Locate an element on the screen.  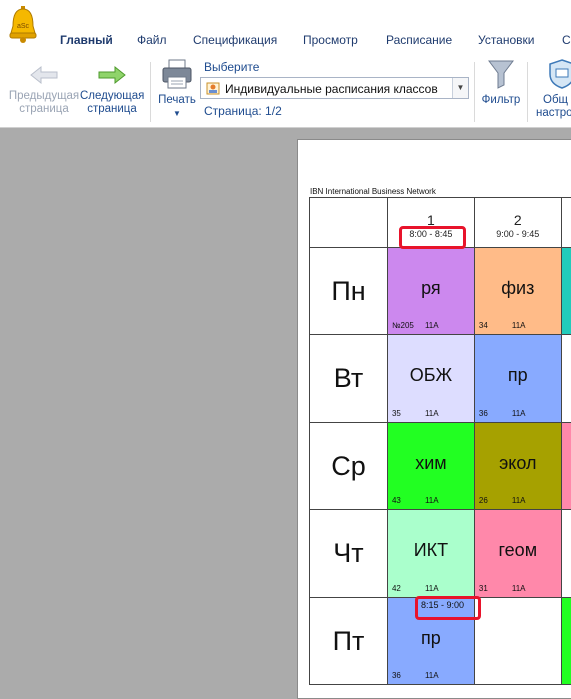
filter-label: Фильтр is located at coordinates (501, 100).